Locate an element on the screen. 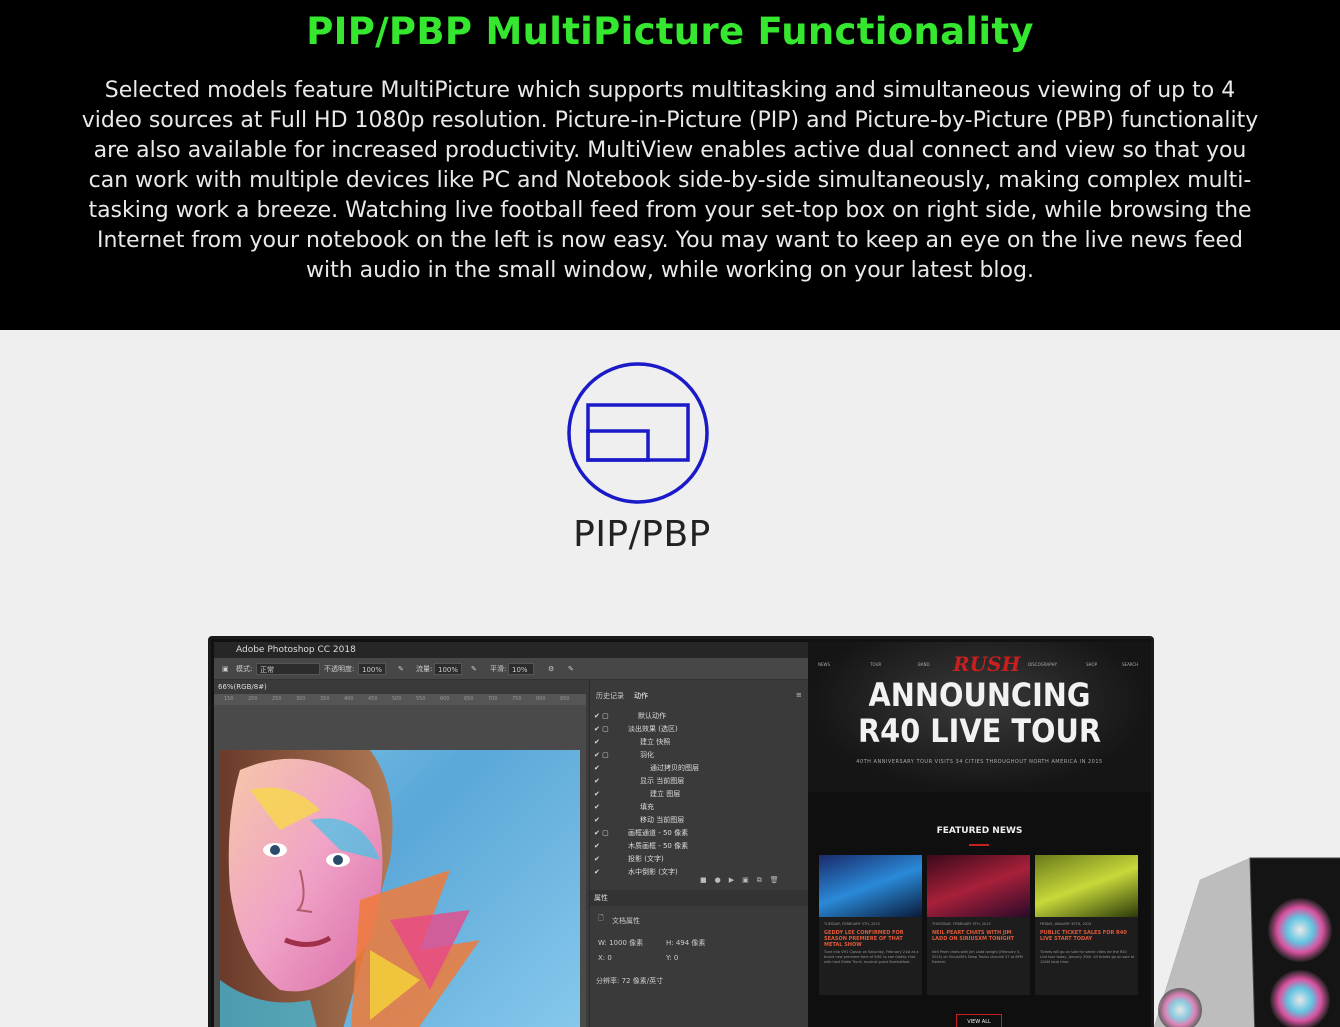  doc-props-label: 文档属性 is located at coordinates (626, 921).